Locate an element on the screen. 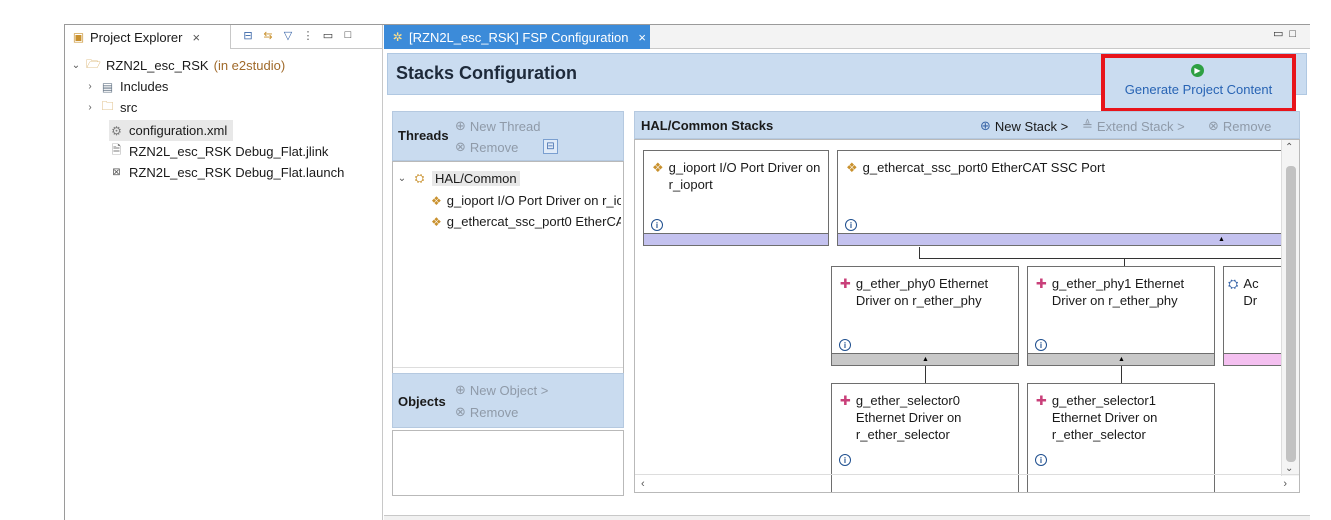  project-explorer-tabbar: ▣ Project Explorer × ⊟ ⇆ ▽ ⋮ ▭ □ is located at coordinates (223, 37).